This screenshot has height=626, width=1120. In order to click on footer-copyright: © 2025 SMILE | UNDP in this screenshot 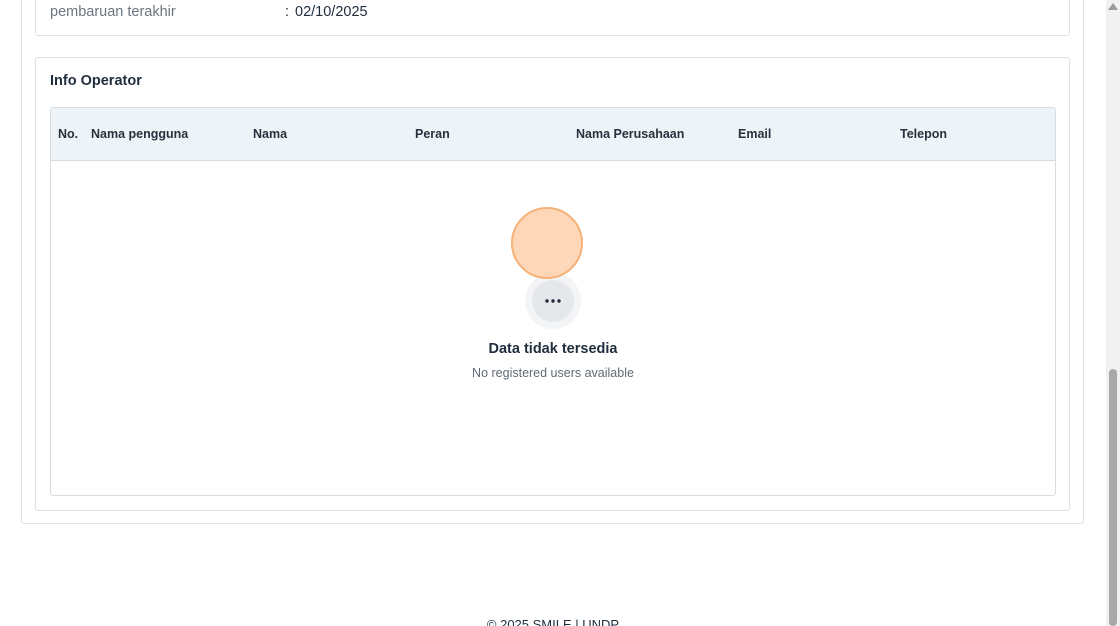, I will do `click(553, 621)`.